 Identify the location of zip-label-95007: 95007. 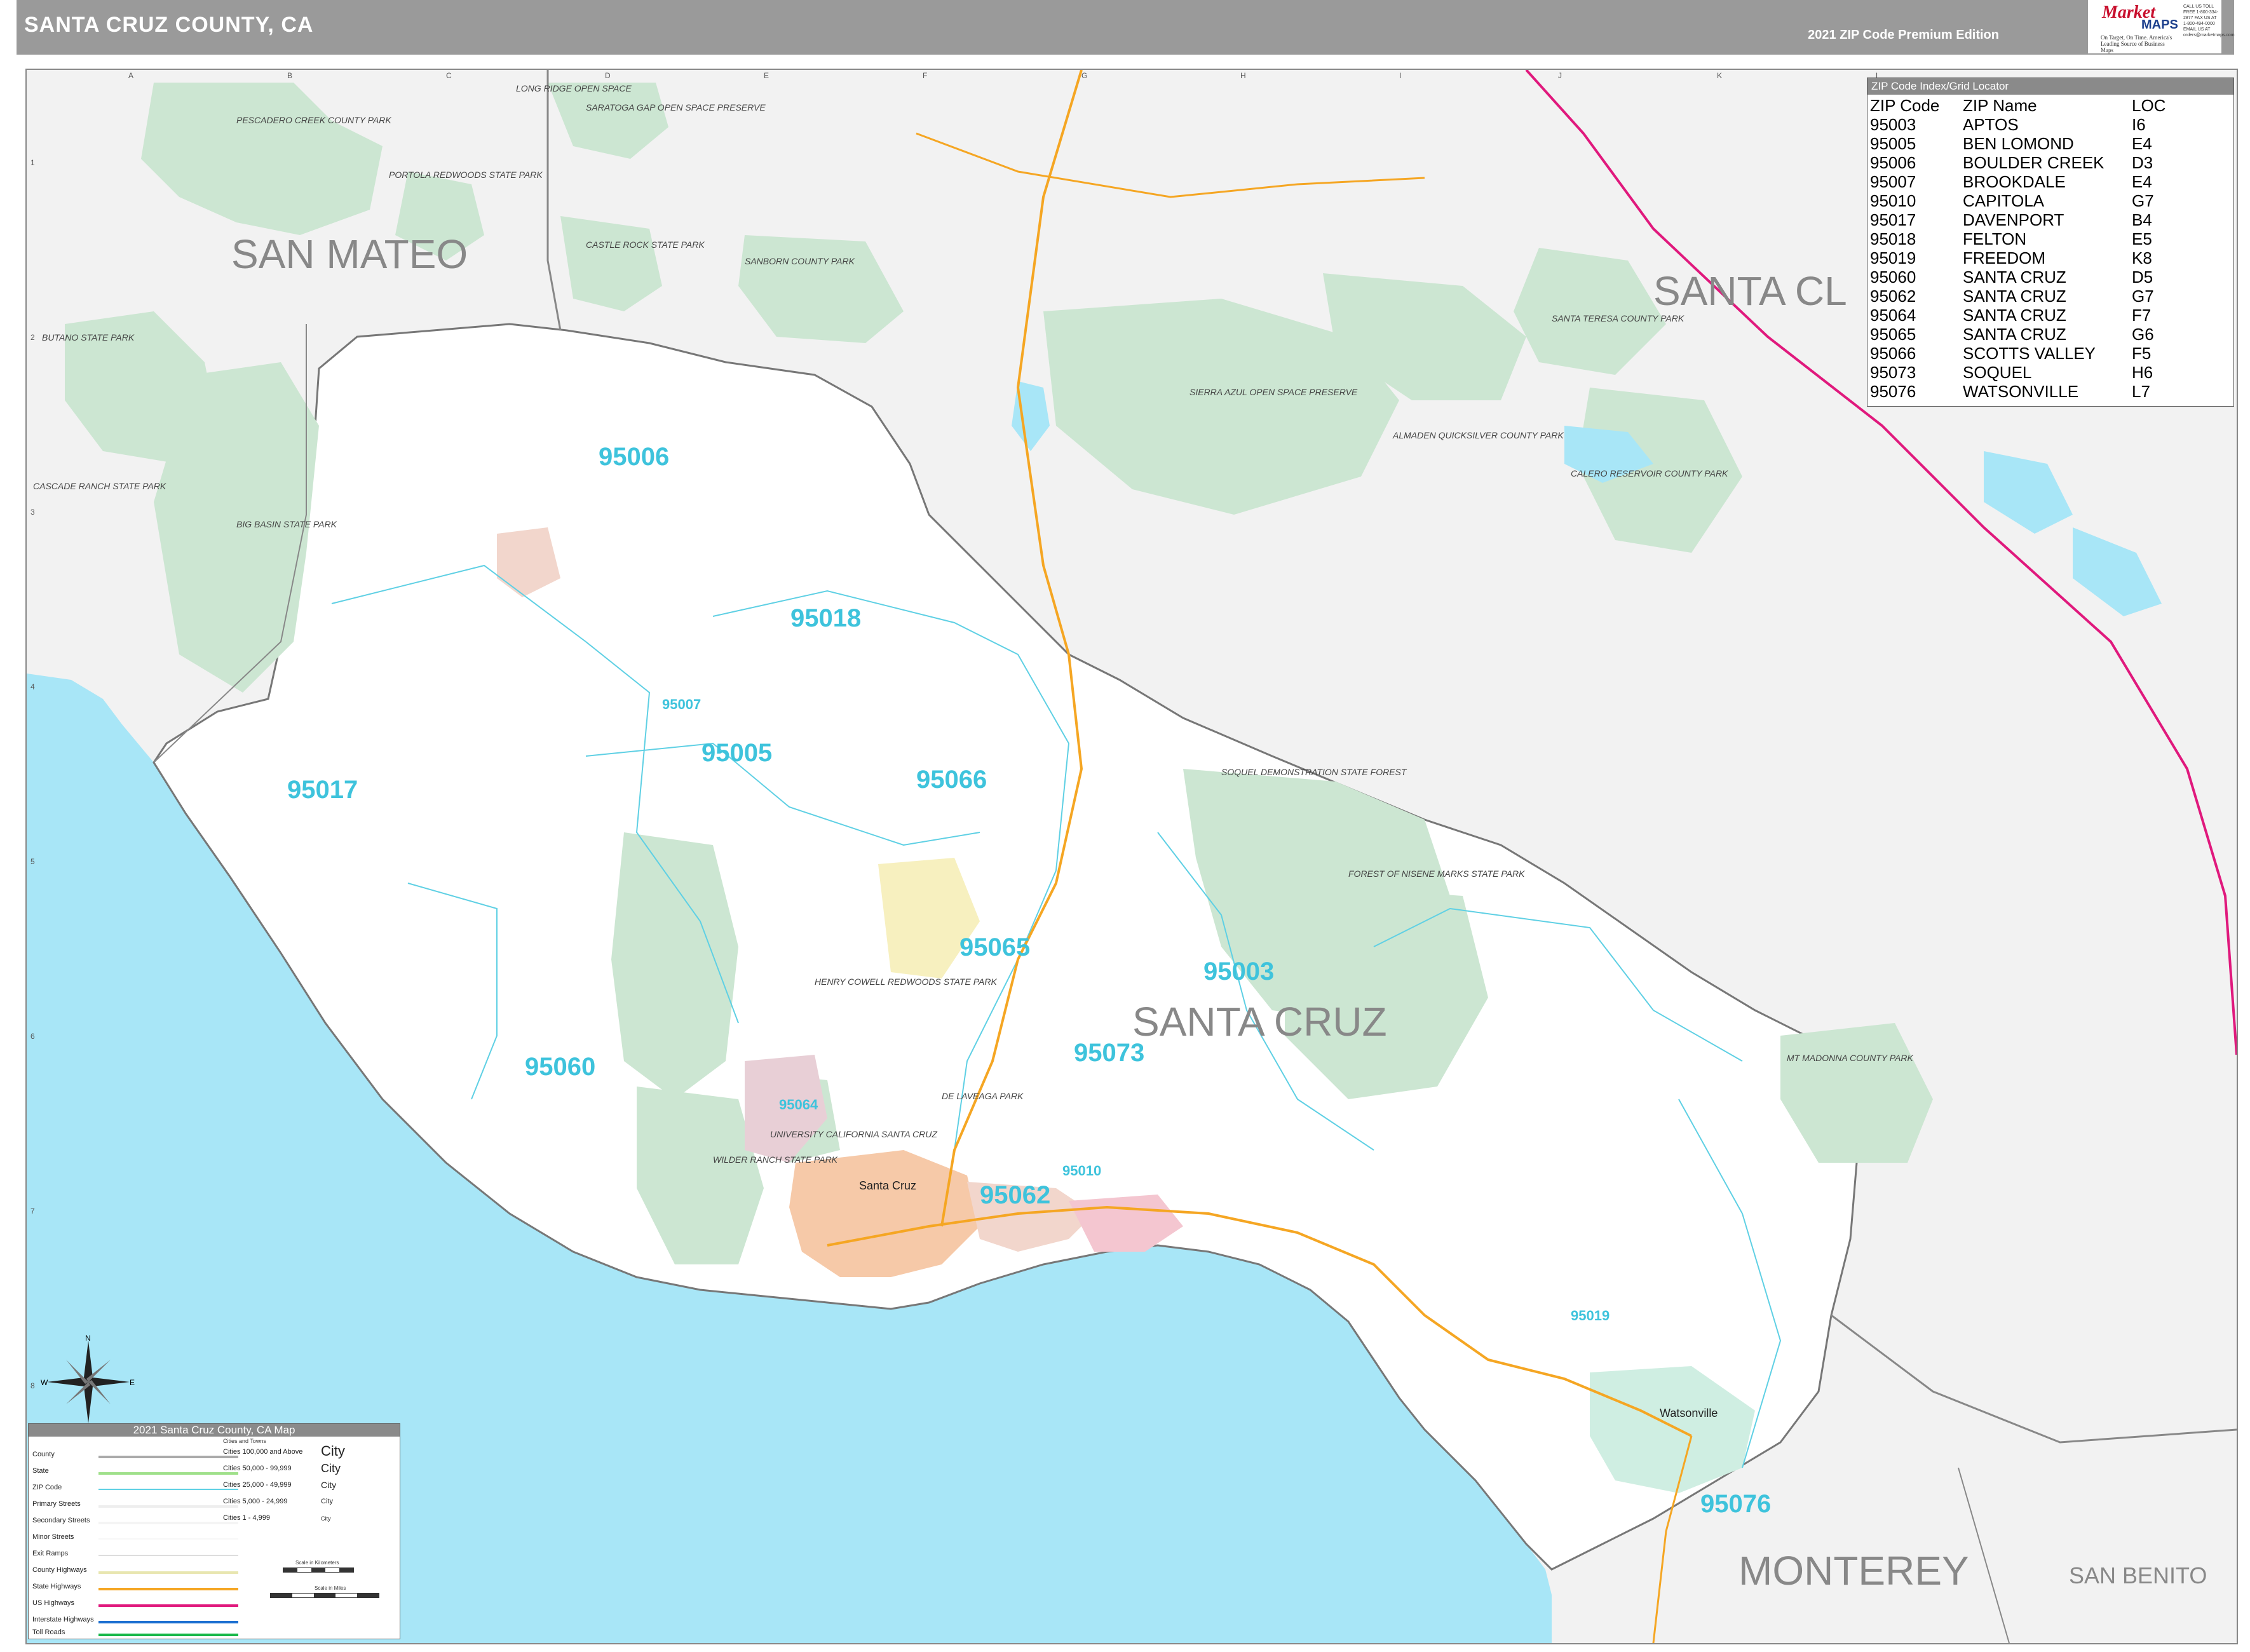
(681, 704).